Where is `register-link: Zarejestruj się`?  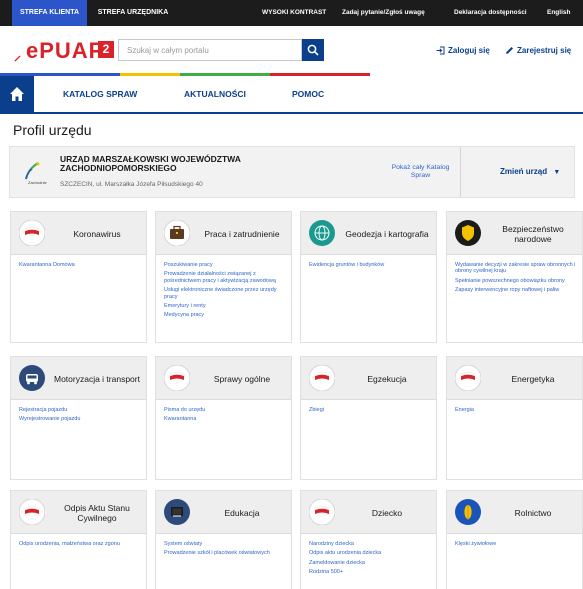 register-link: Zarejestruj się is located at coordinates (538, 53).